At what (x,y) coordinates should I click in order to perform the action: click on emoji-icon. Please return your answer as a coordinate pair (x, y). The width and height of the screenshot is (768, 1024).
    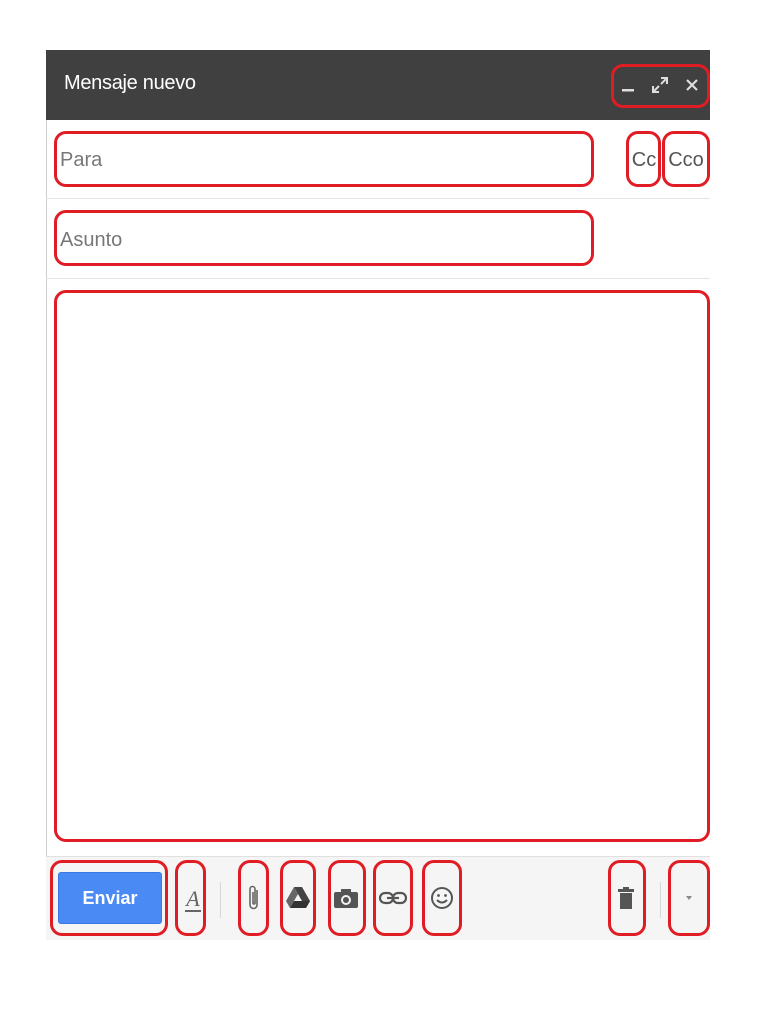
    Looking at the image, I should click on (442, 898).